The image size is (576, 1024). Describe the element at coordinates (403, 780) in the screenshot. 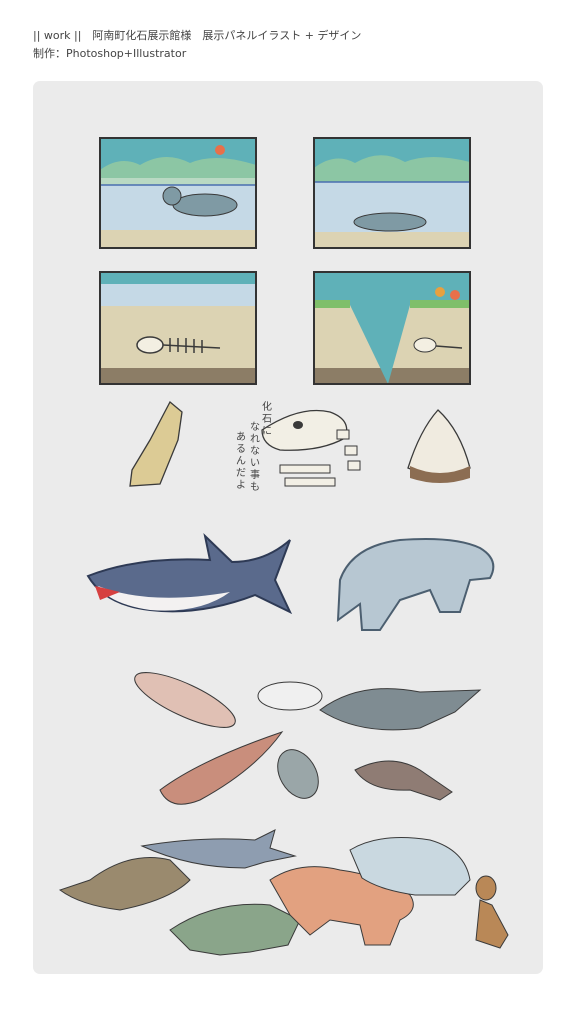

I see `lobe-fish-illustration` at that location.